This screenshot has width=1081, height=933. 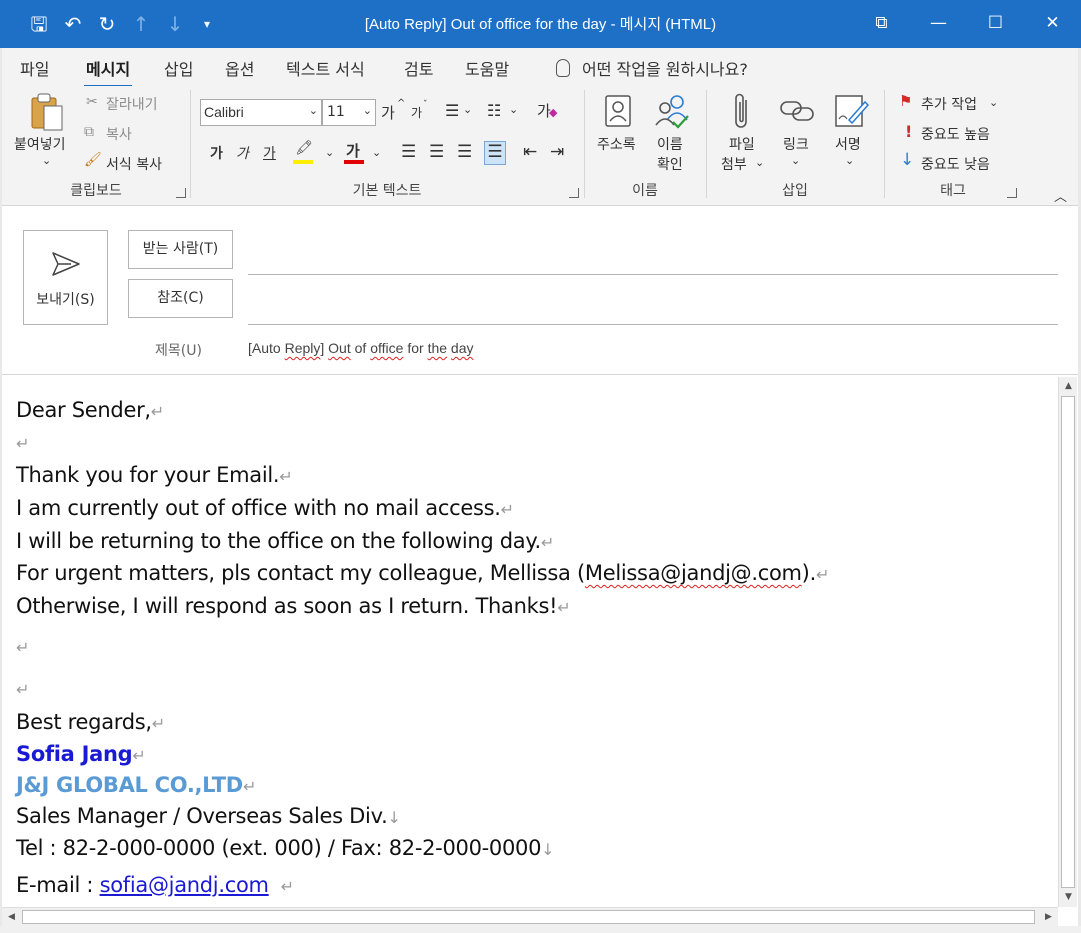 I want to click on follow-up-flag-icon: ⚑, so click(x=905, y=101).